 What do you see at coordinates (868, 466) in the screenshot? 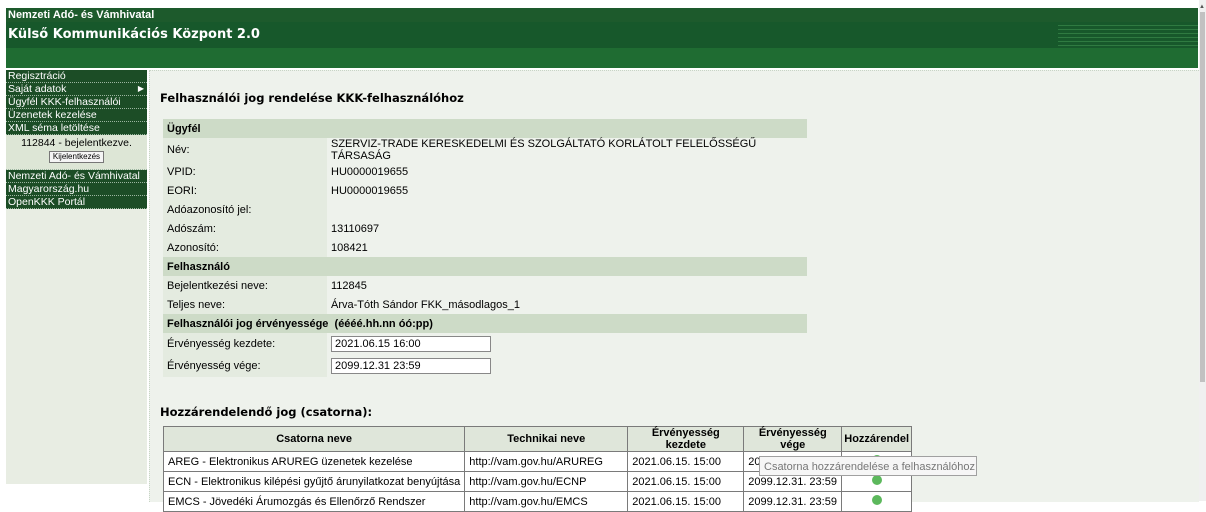
I see `assign-tooltip: Csatorna hozzárendelése a felhasználóhoz` at bounding box center [868, 466].